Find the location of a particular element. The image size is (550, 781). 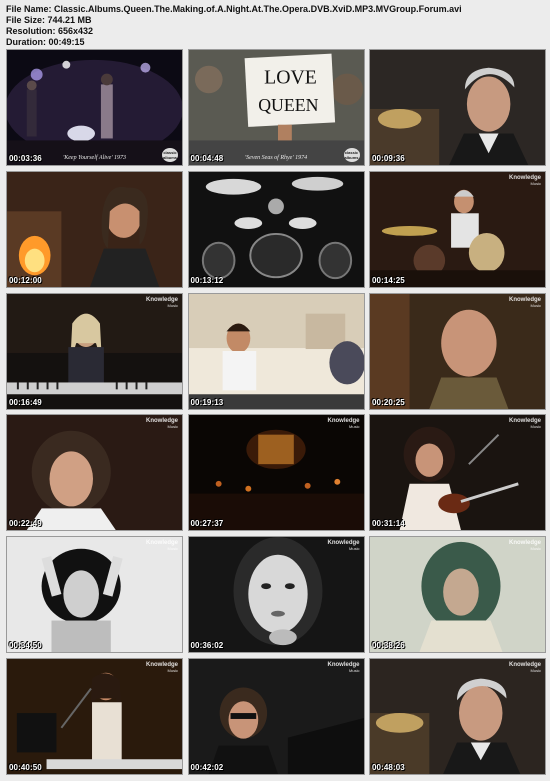

timestamp-label: 00:12:00 is located at coordinates (25, 280).